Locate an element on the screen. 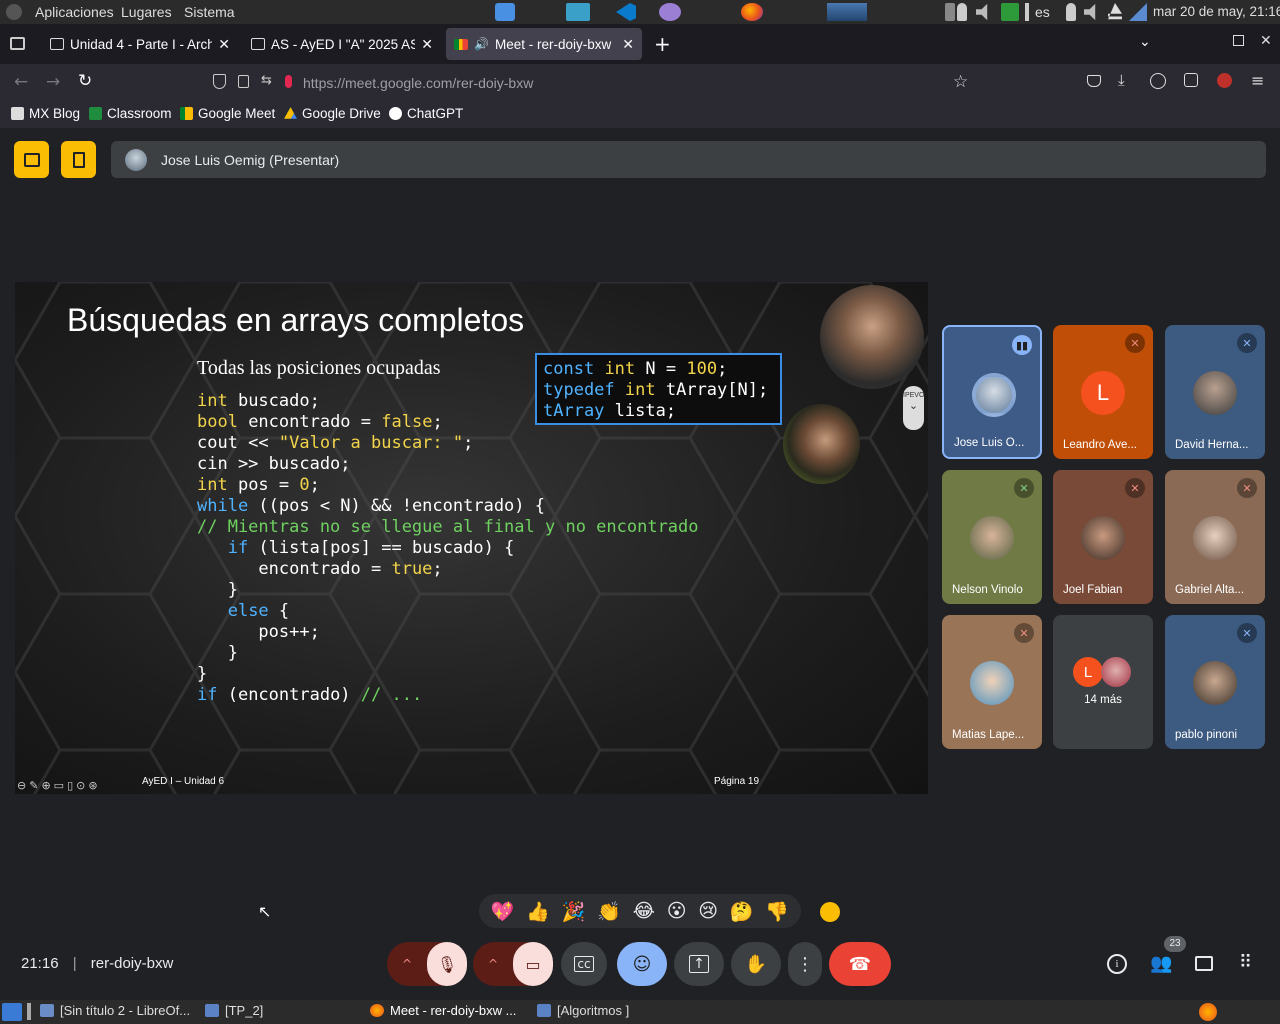 The image size is (1280, 1024). app-launcher-icon is located at coordinates (670, 12).